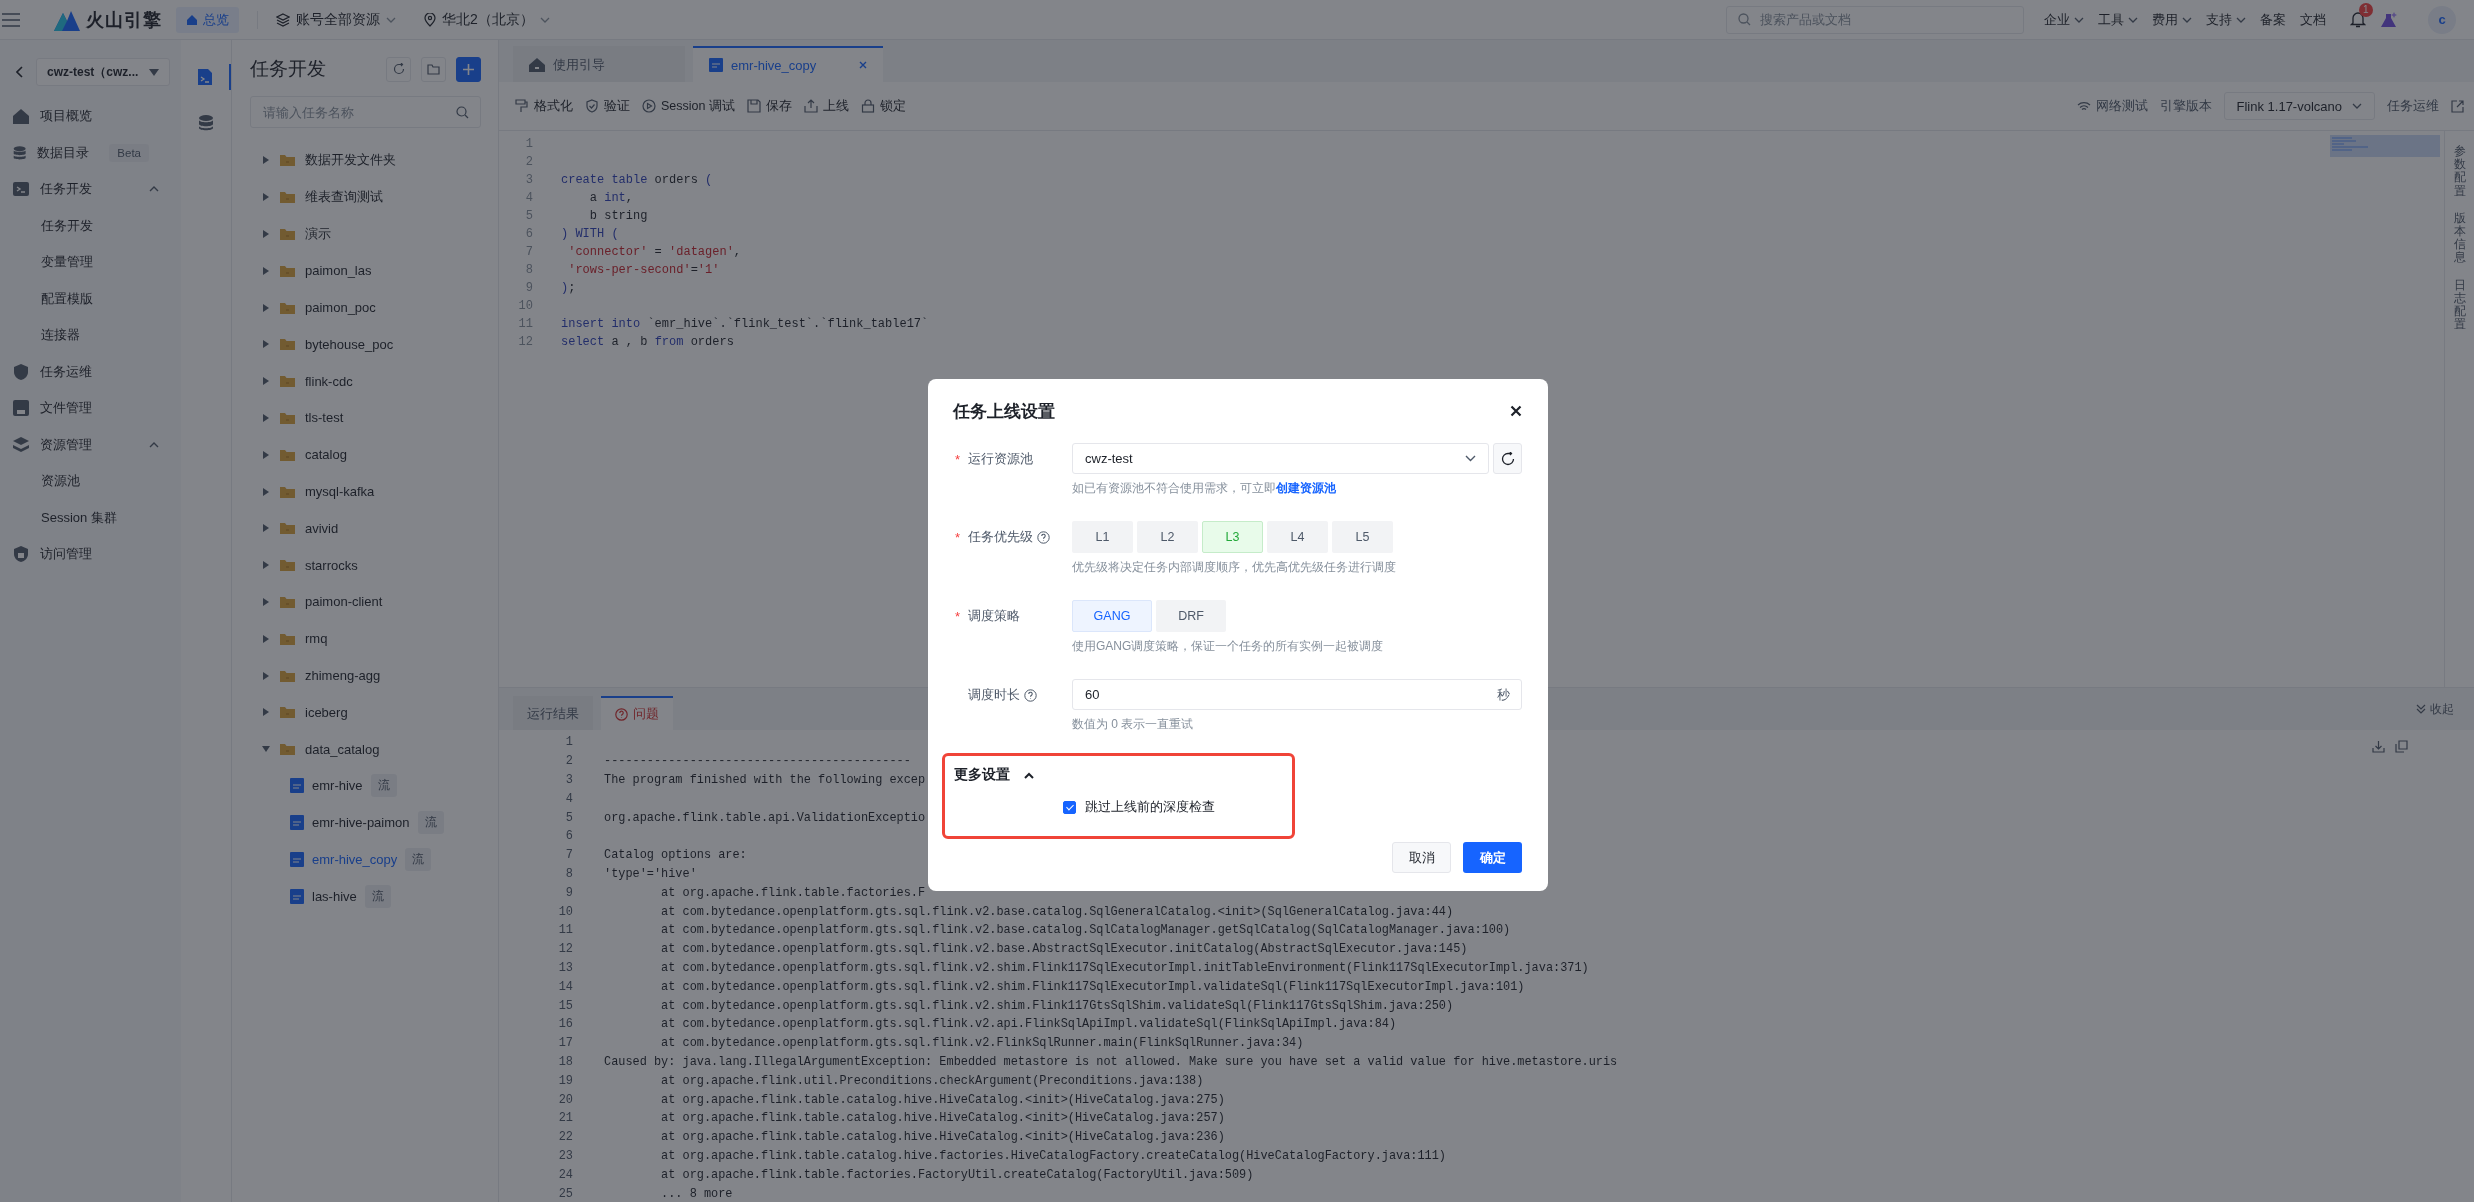  Describe the element at coordinates (2459, 305) in the screenshot. I see `side-tab: 日志配置` at that location.